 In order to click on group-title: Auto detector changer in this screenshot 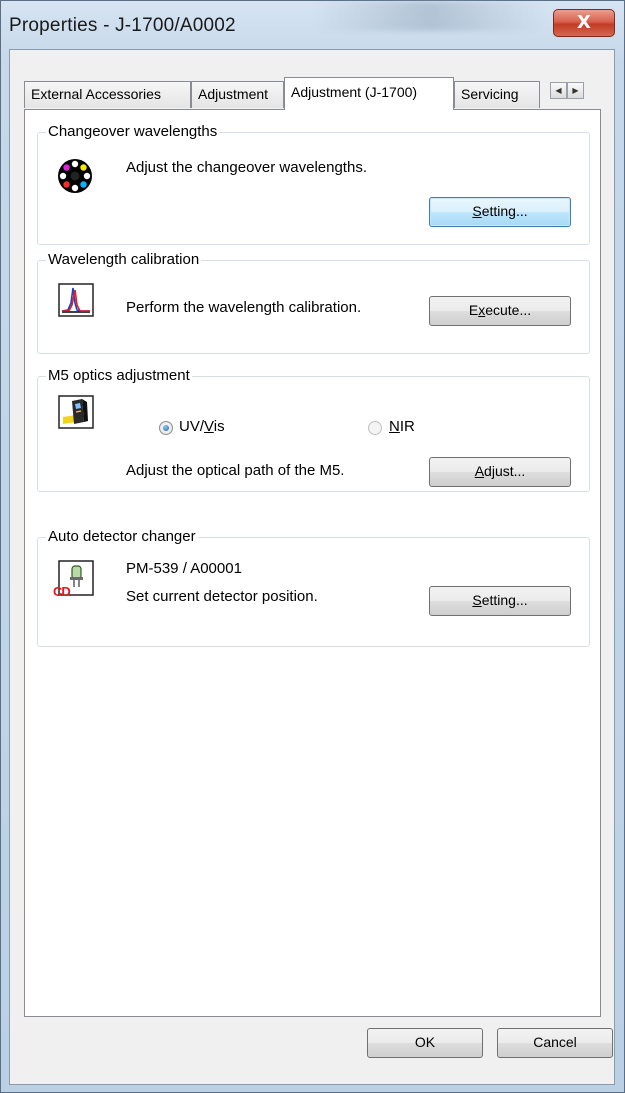, I will do `click(122, 536)`.